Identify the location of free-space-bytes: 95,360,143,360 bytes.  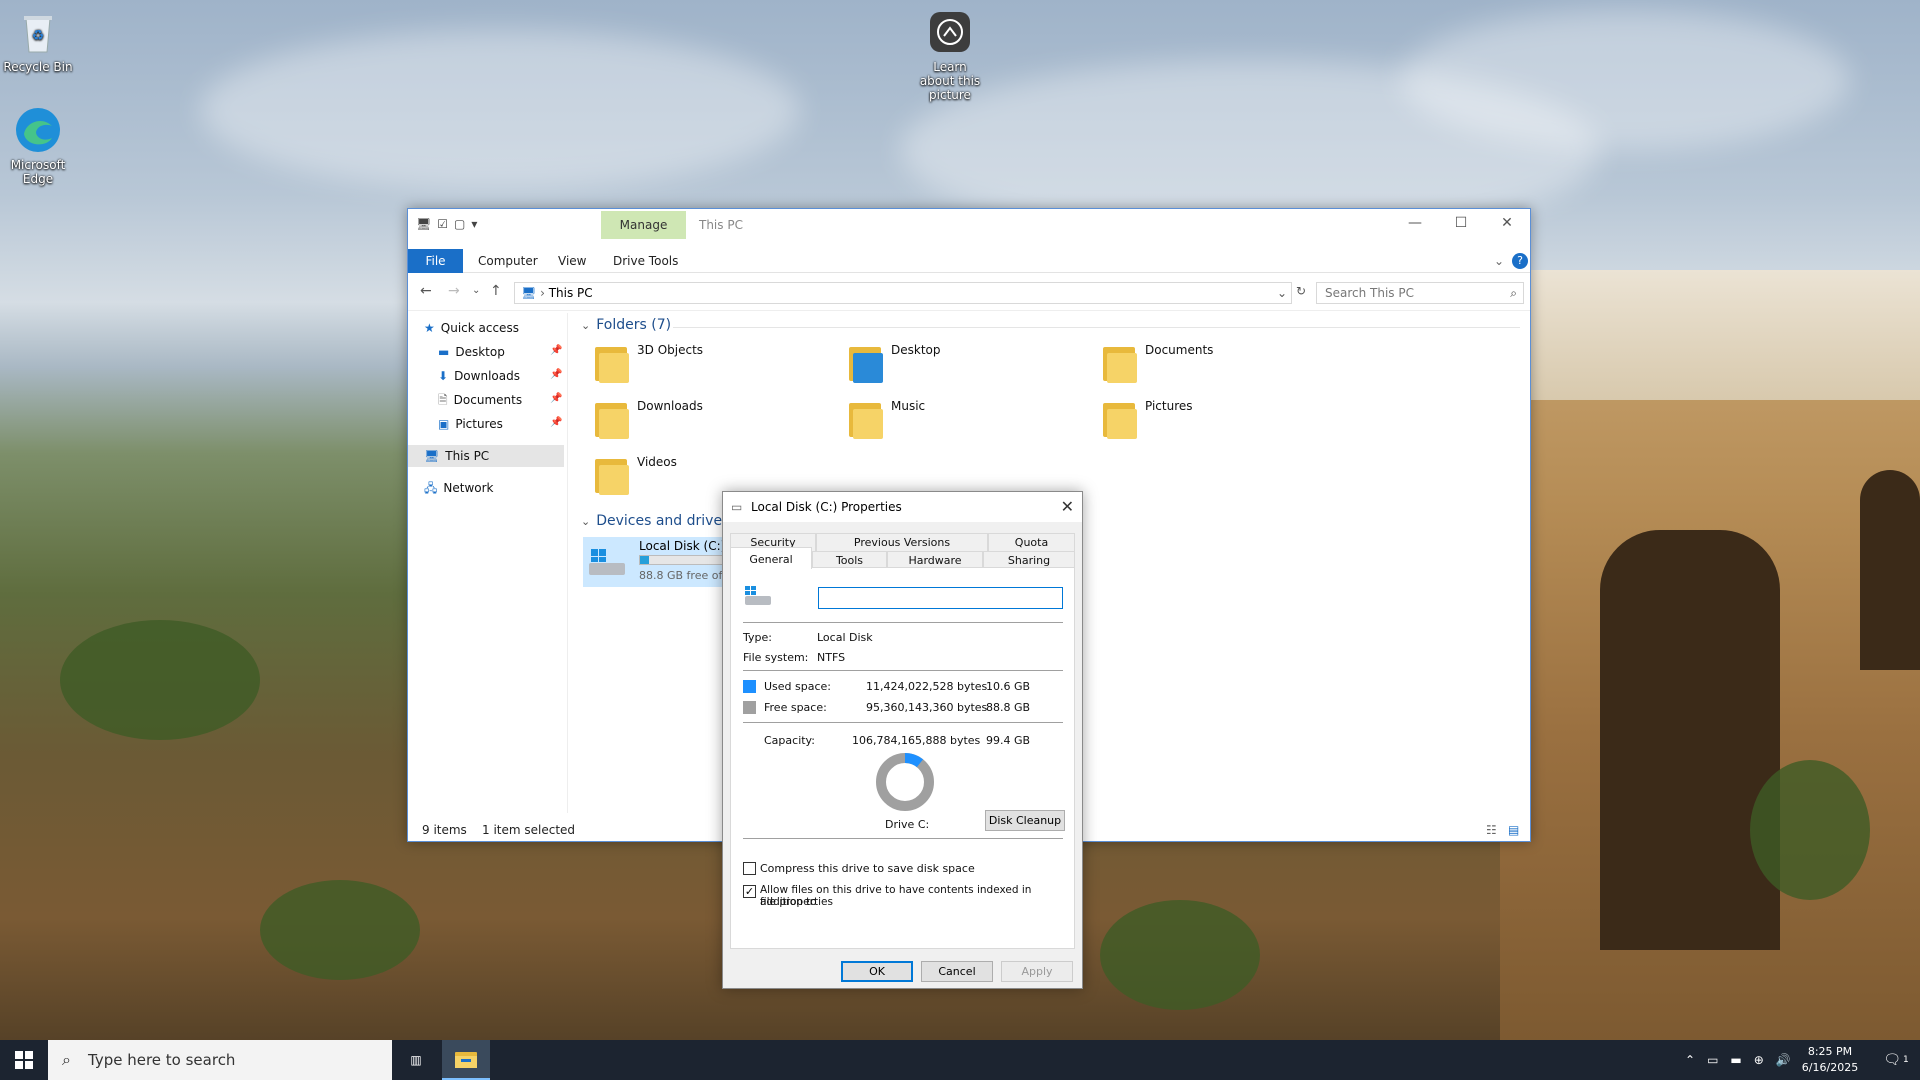
(927, 707).